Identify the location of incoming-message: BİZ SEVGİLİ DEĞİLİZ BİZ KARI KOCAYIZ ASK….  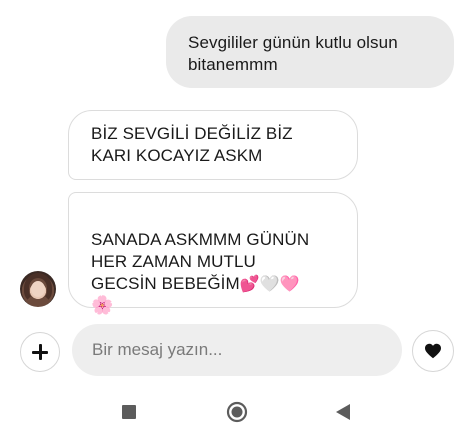
(213, 145).